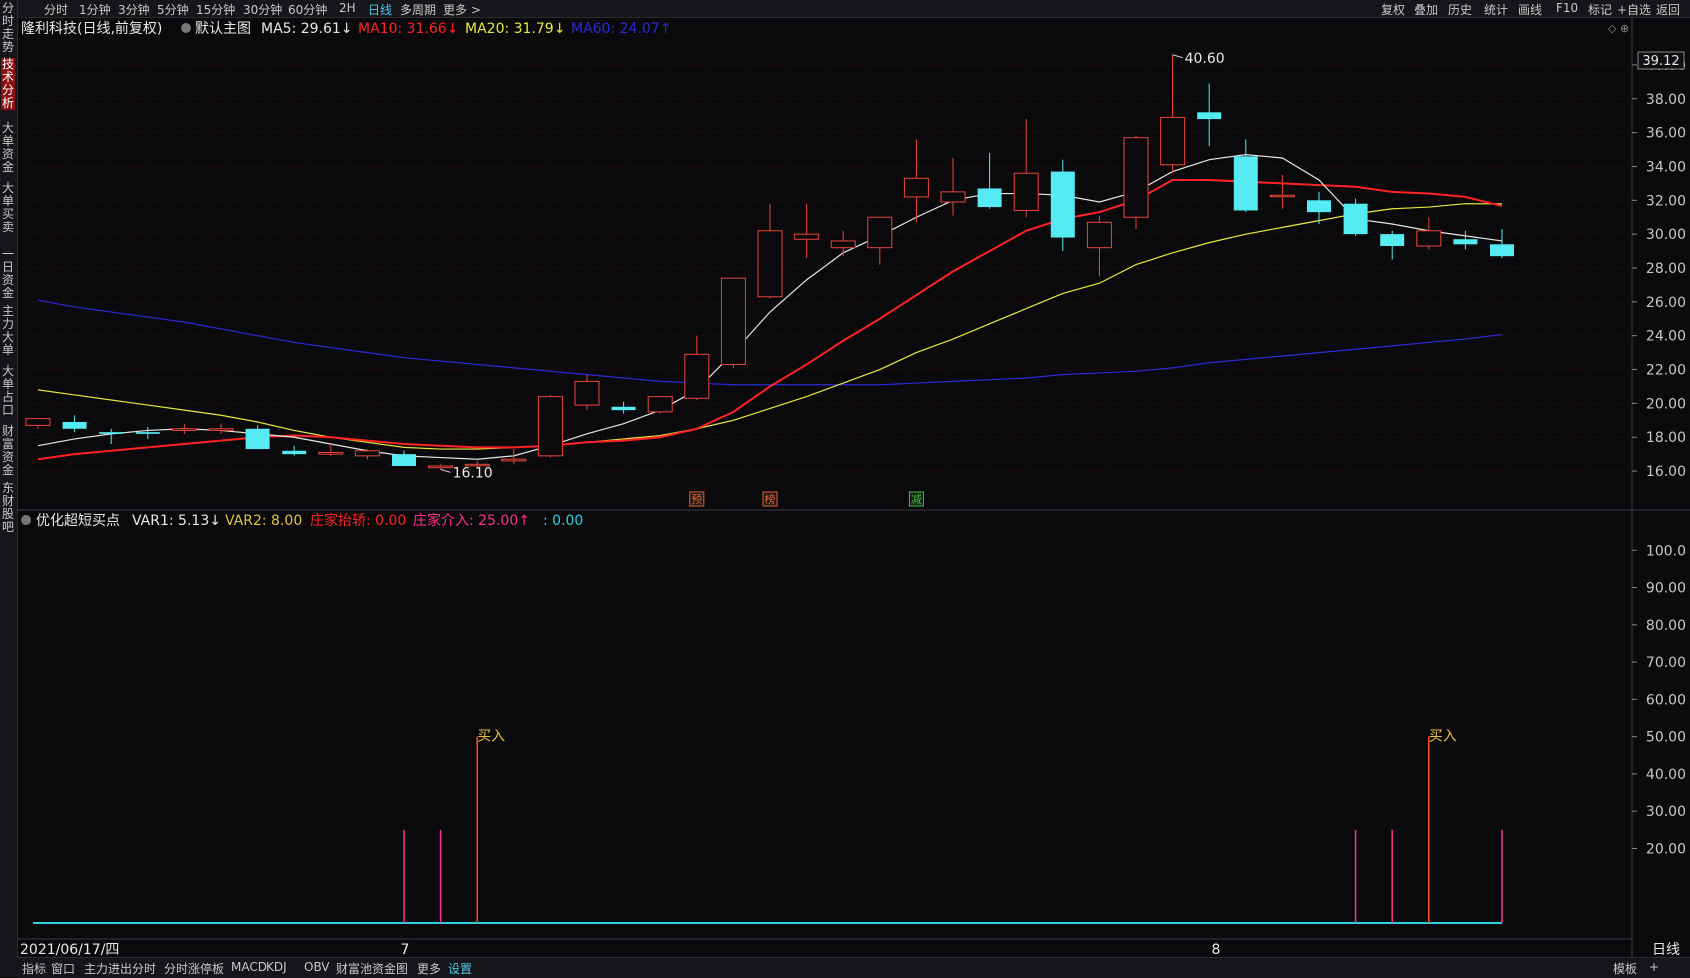  I want to click on period-tab: 15分钟, so click(215, 9).